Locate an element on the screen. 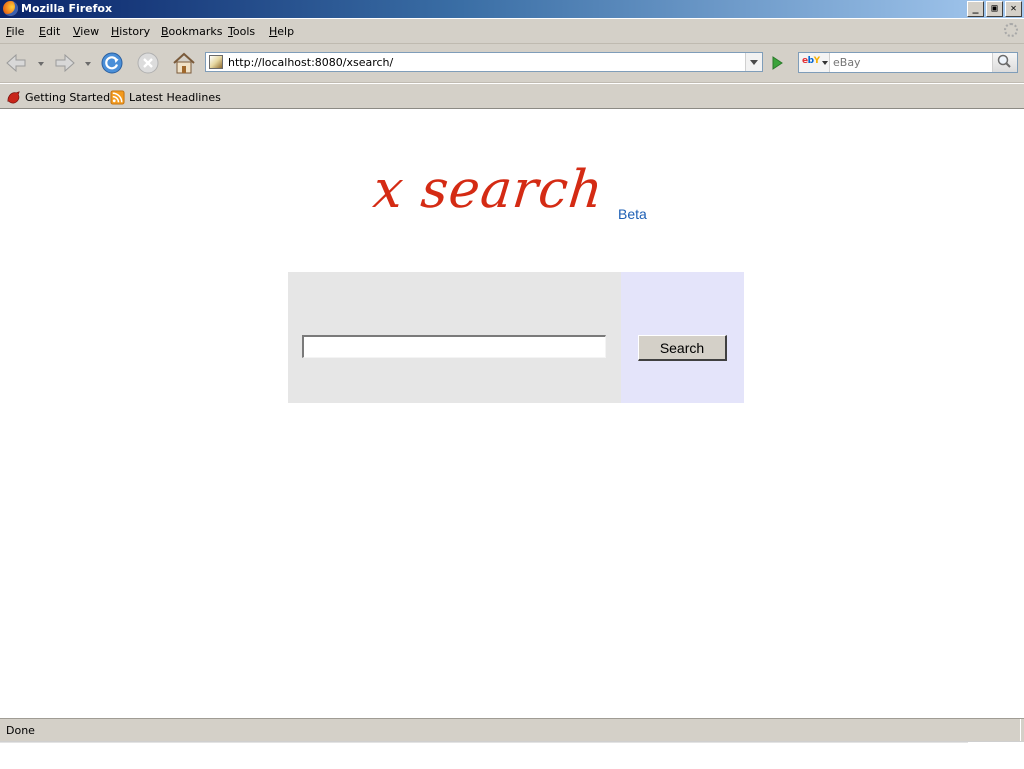  stop-icon is located at coordinates (148, 63).